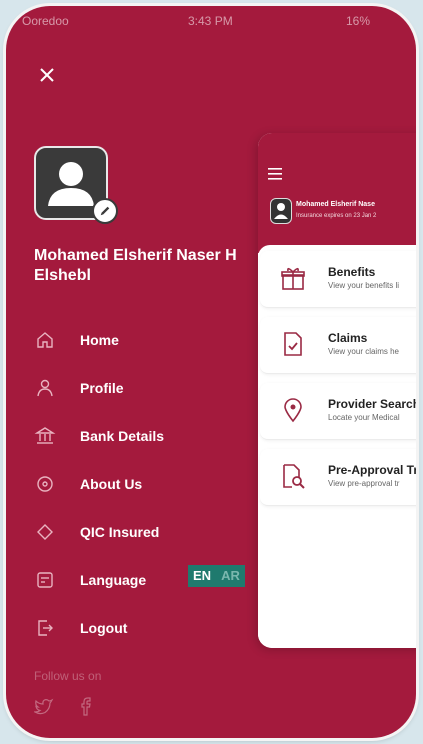 This screenshot has height=744, width=423. Describe the element at coordinates (276, 174) in the screenshot. I see `hamburger-icon` at that location.